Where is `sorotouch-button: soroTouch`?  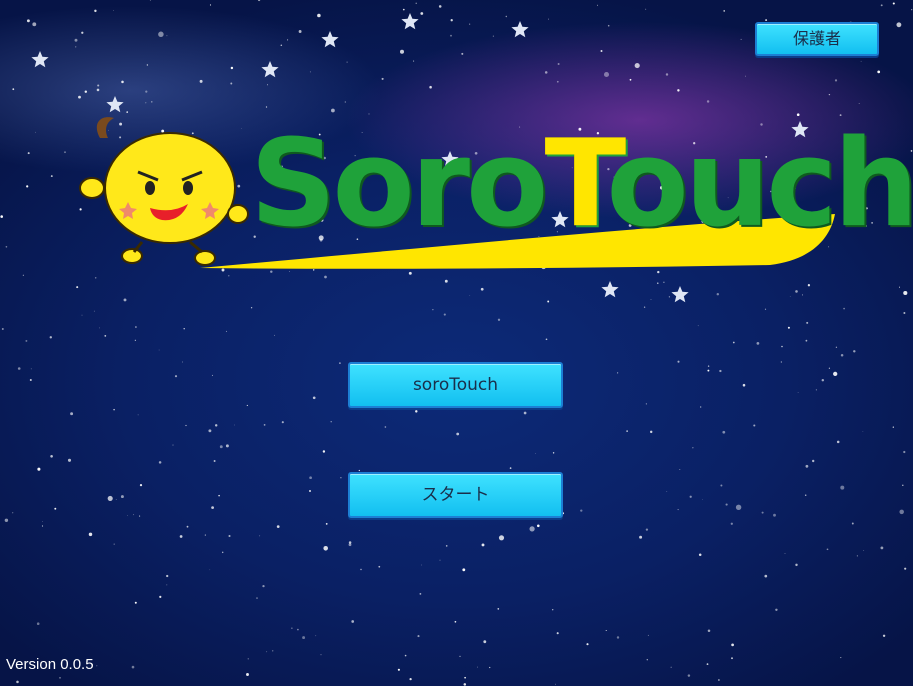 sorotouch-button: soroTouch is located at coordinates (455, 385).